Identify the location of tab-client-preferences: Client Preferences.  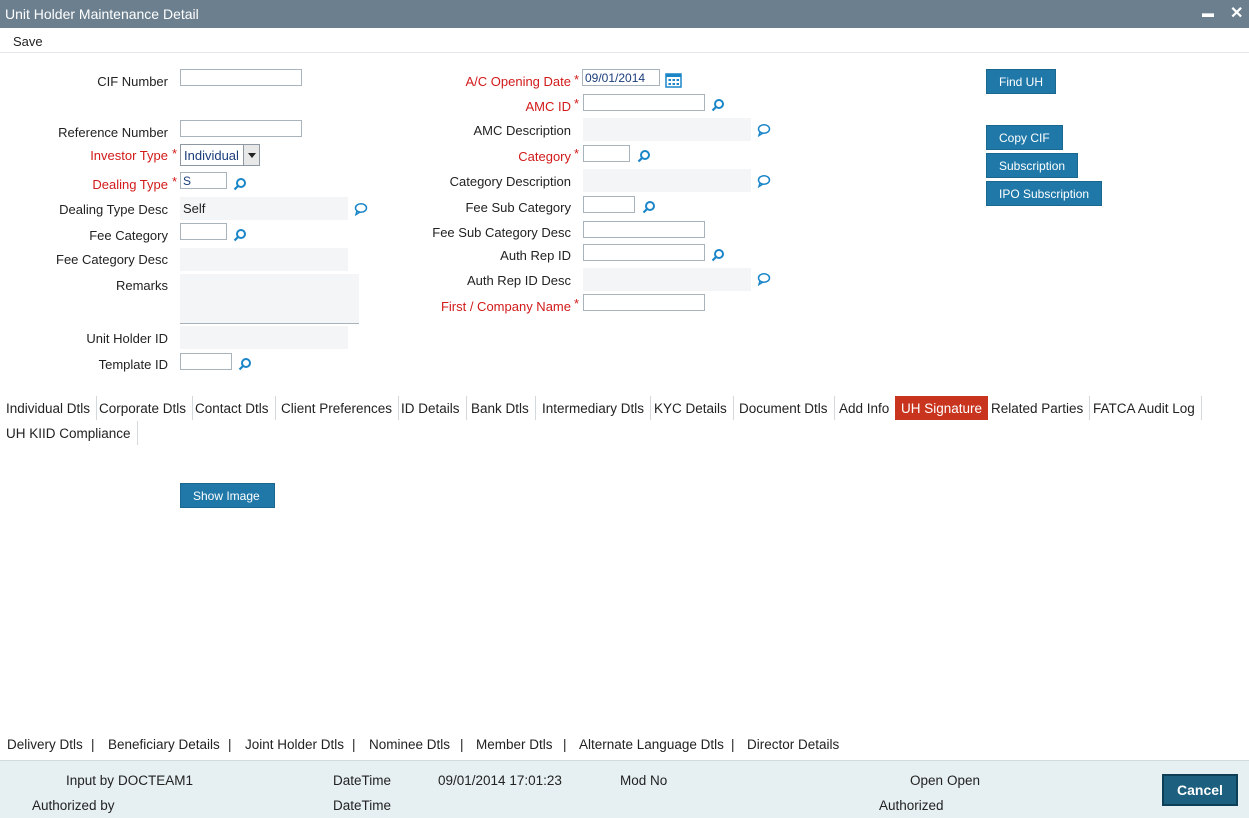
(337, 408).